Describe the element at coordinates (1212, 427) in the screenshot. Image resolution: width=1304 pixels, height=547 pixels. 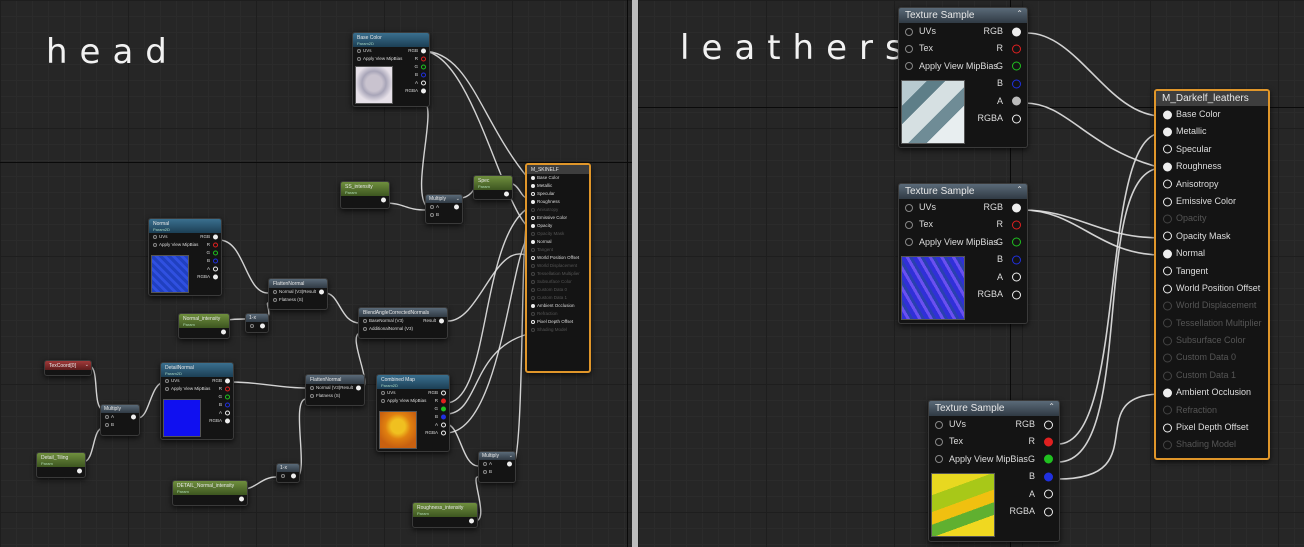
I see `material-input-row: Pixel Depth Offset` at that location.